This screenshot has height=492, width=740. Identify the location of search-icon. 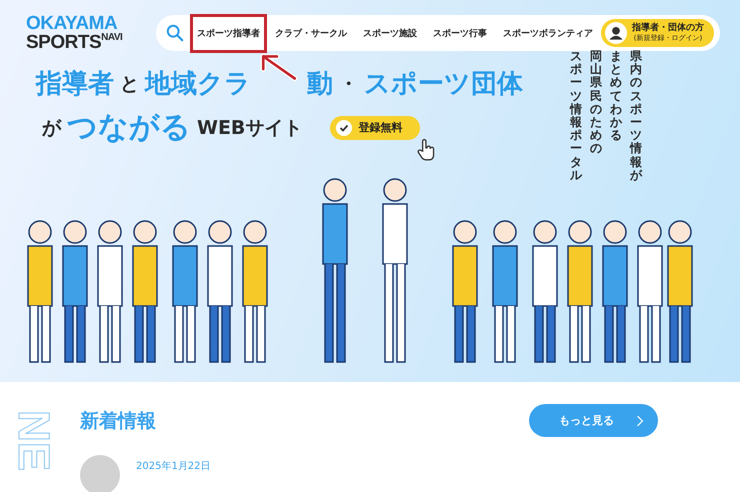
(175, 33).